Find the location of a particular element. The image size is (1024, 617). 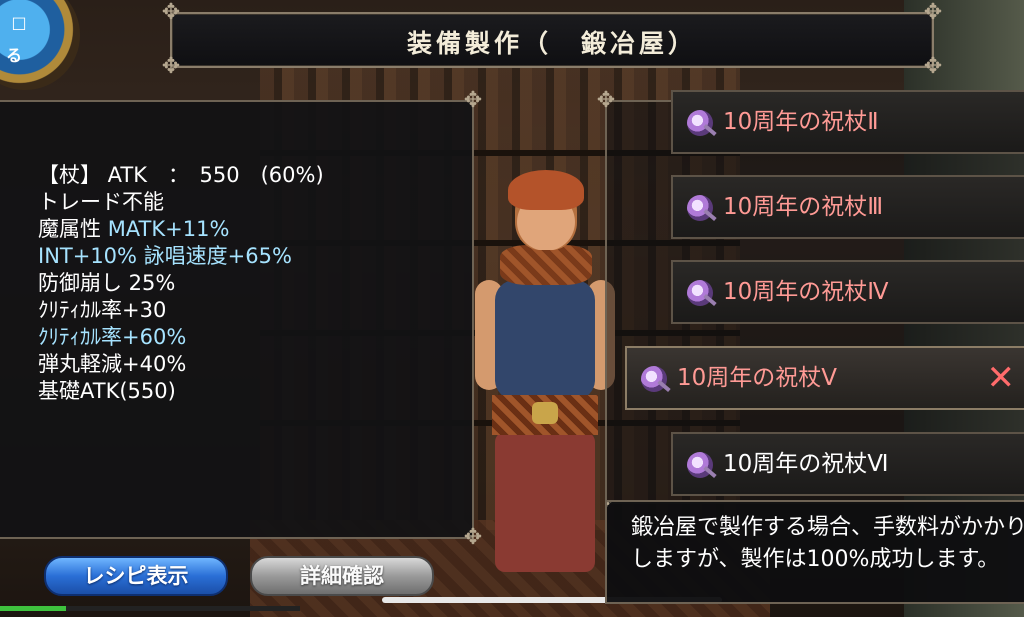

menu-orb-icon: □ is located at coordinates (19, 22).